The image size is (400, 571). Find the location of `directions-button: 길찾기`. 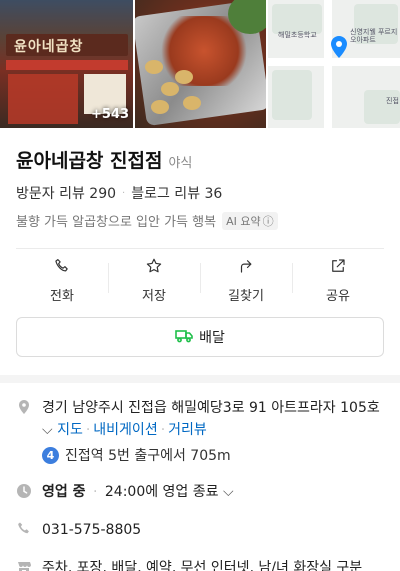

directions-button: 길찾기 is located at coordinates (246, 280).